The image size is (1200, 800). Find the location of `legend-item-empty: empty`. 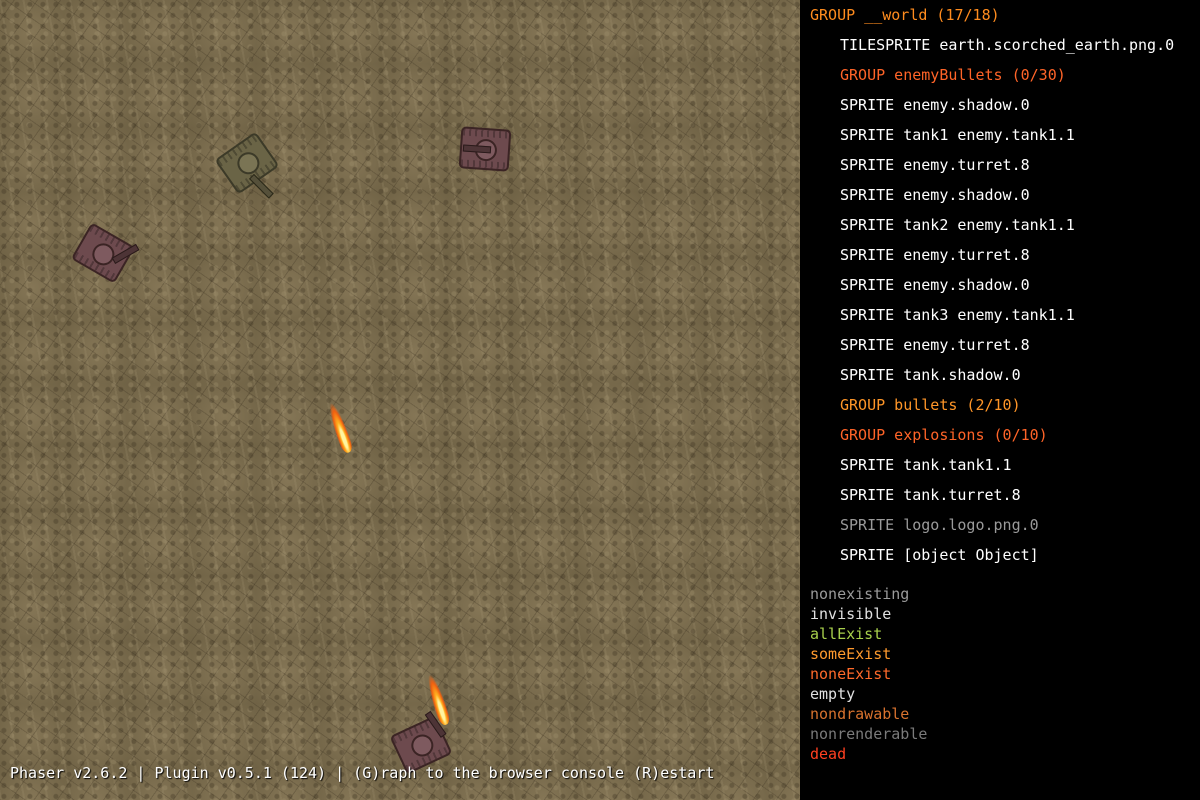

legend-item-empty: empty is located at coordinates (833, 694).